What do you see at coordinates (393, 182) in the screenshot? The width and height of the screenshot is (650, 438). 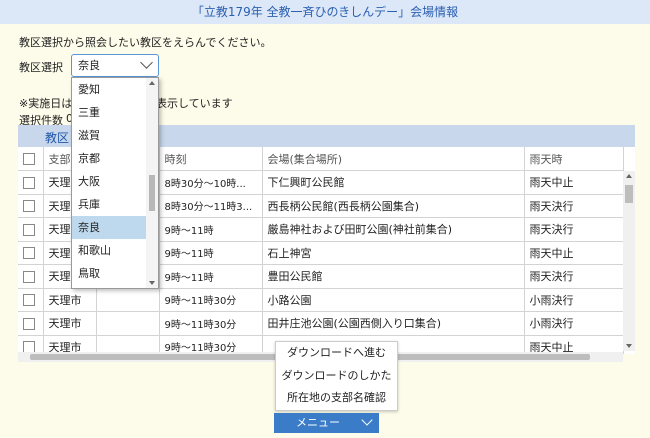 I see `cell-venue: 下仁興町公民館` at bounding box center [393, 182].